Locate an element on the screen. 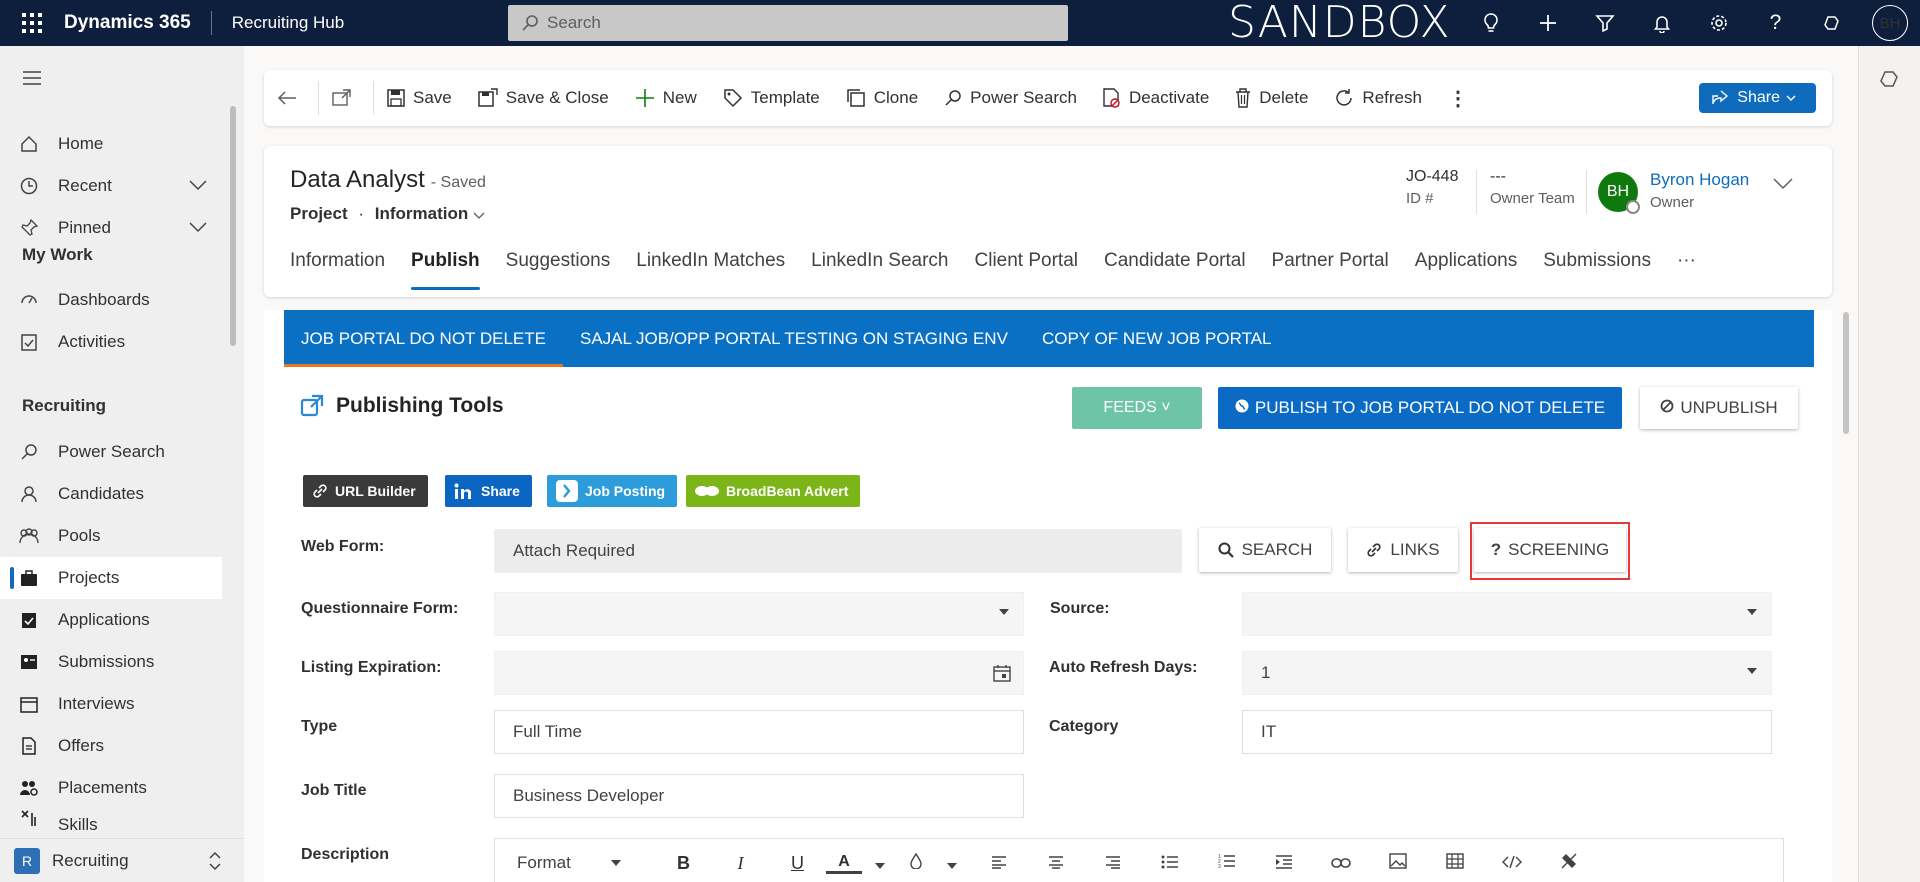  clear-formatting-icon is located at coordinates (1568, 863).